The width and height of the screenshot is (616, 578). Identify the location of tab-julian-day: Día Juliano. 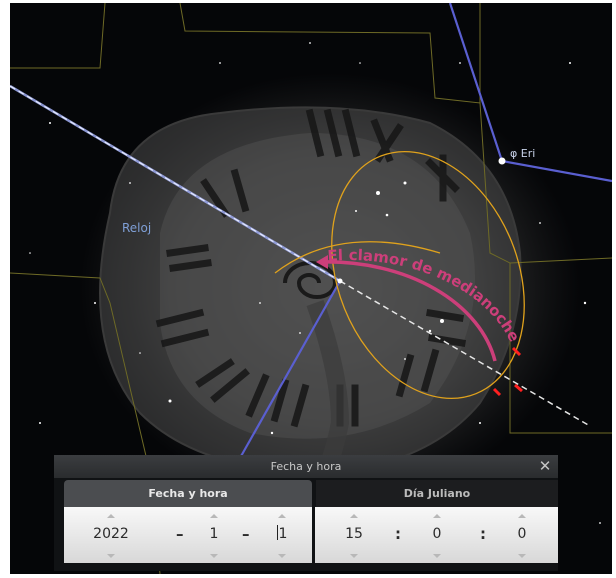
(437, 493).